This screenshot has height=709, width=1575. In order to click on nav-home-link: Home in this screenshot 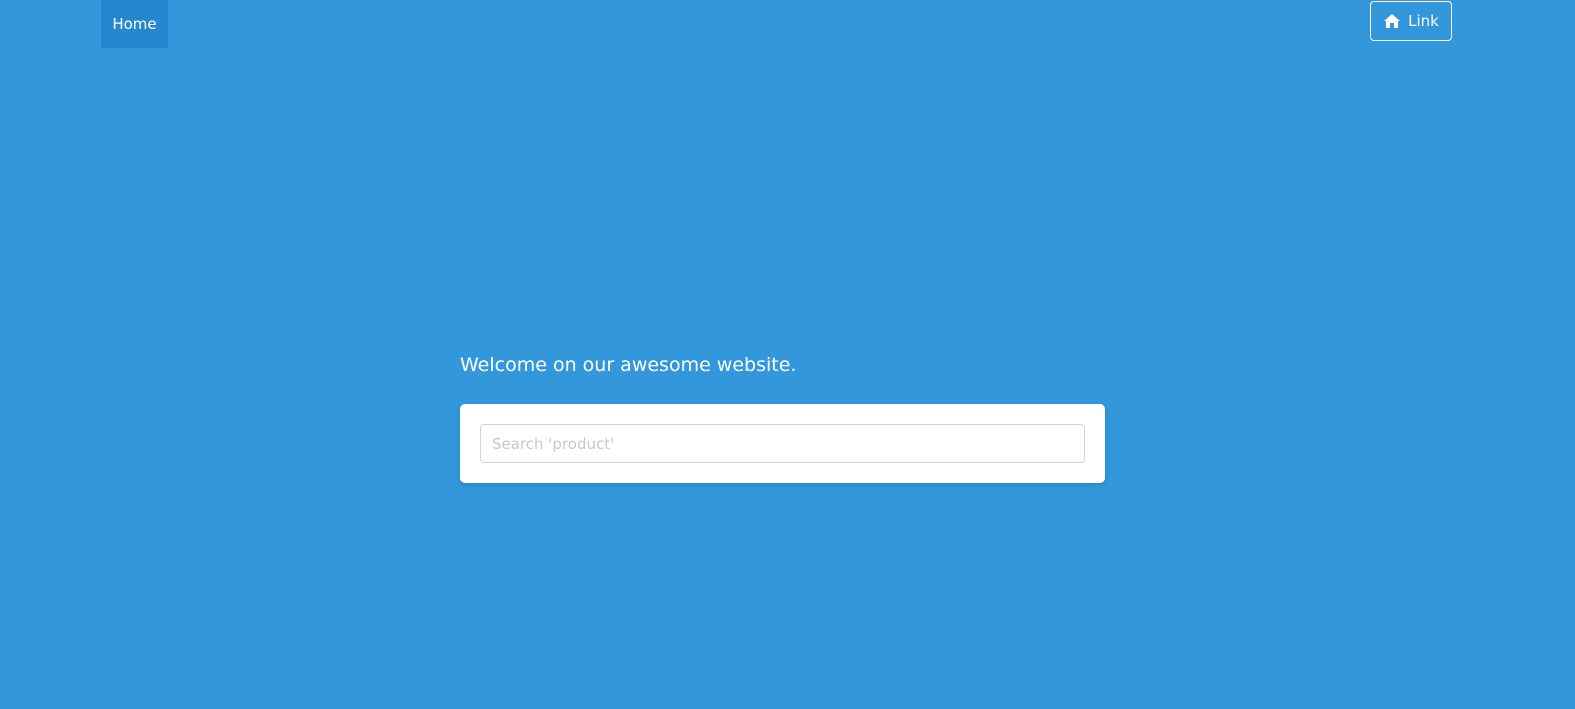, I will do `click(134, 24)`.